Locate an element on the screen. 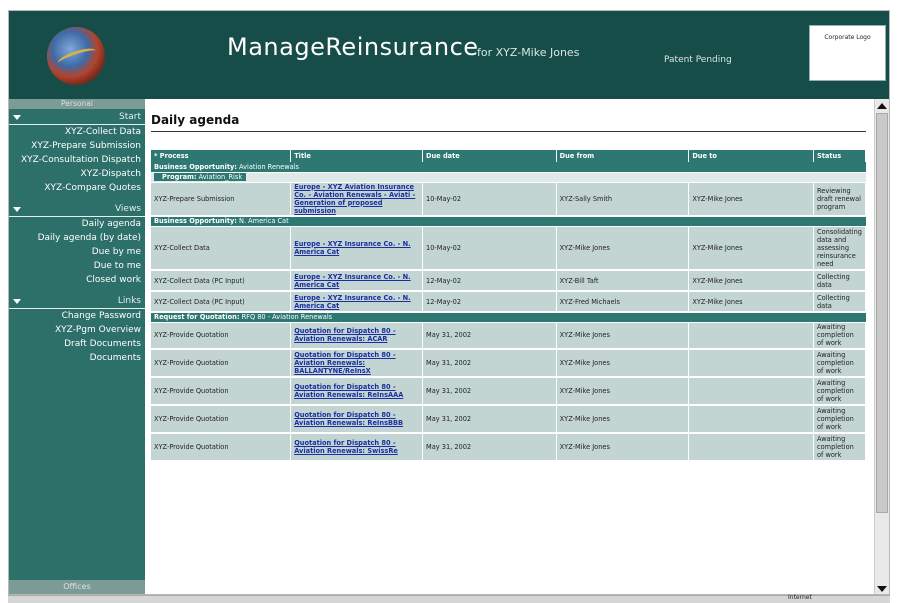 Image resolution: width=898 pixels, height=603 pixels. column-header-title: Title is located at coordinates (357, 156).